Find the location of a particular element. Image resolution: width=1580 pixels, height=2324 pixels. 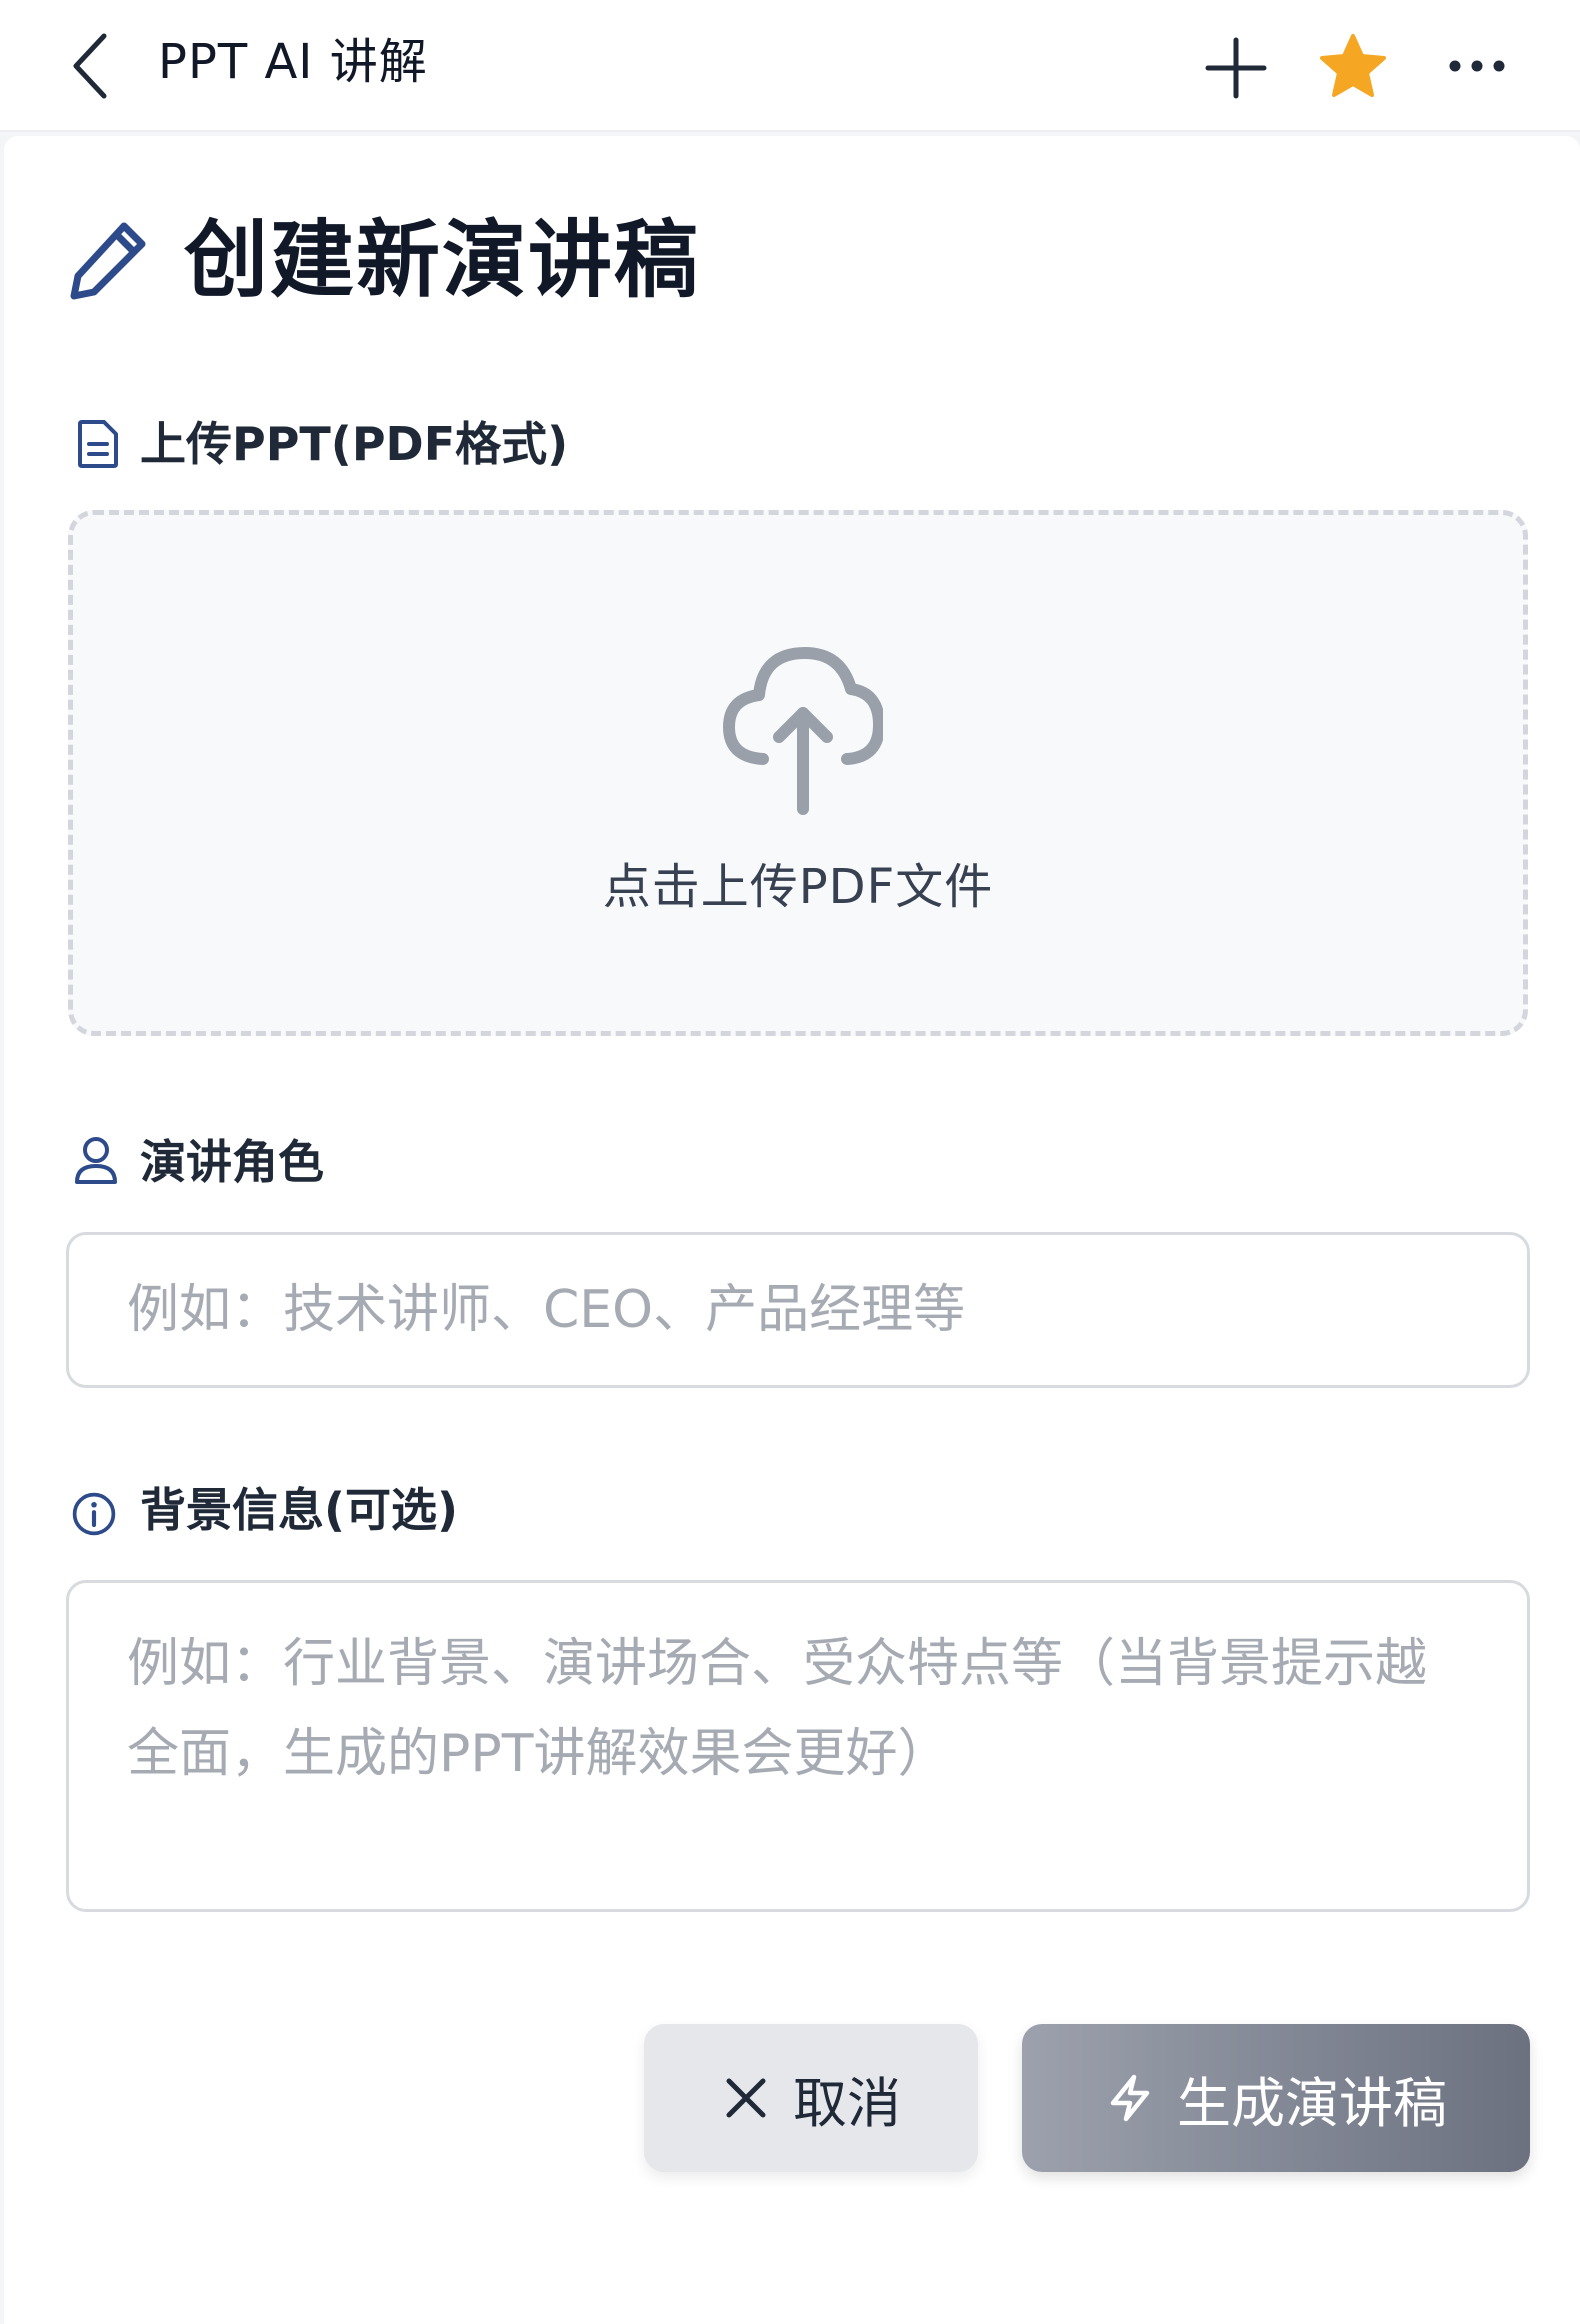

page-title: 创建新演讲稿 is located at coordinates (442, 260).